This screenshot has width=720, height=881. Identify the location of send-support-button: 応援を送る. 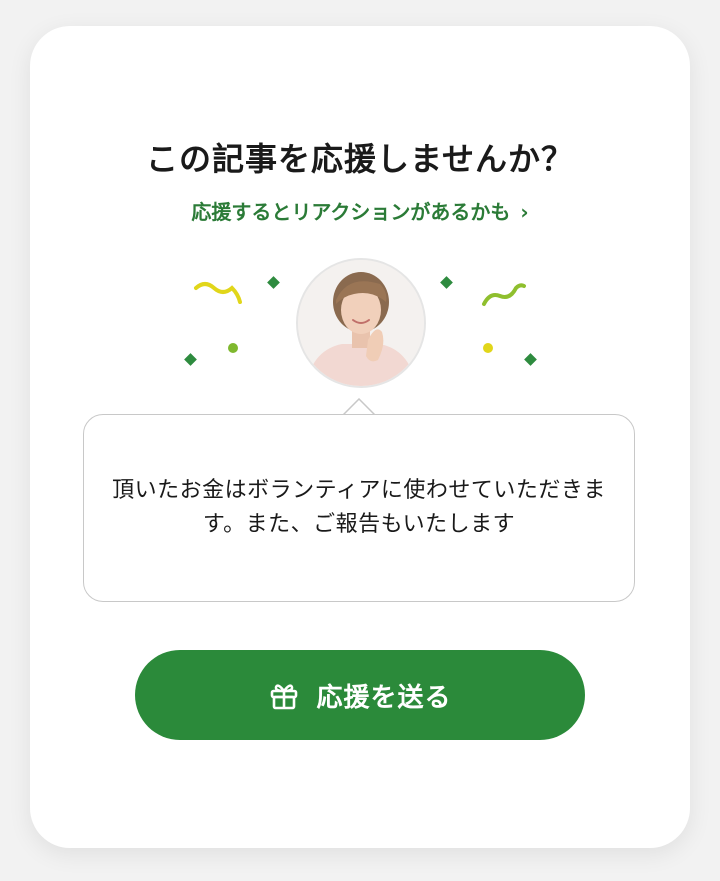
(360, 695).